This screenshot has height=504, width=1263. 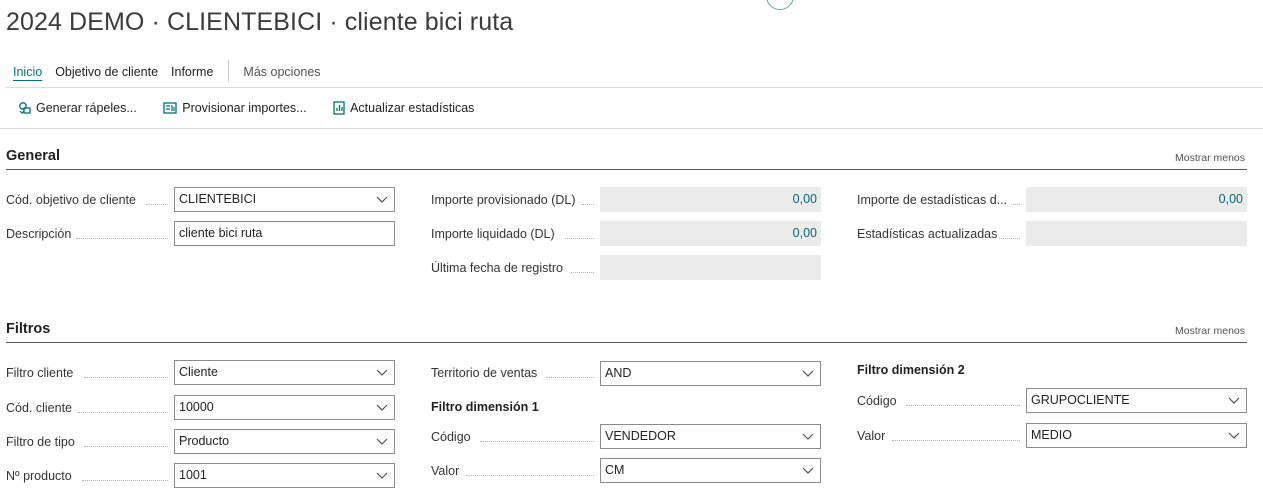 I want to click on update-statistics-button: Actualizar estadísticas, so click(x=403, y=108).